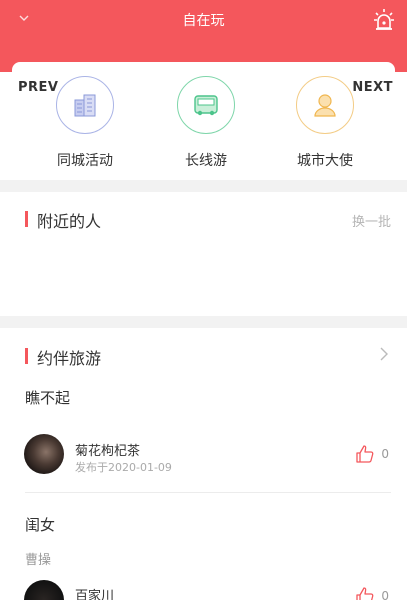 The height and width of the screenshot is (600, 407). Describe the element at coordinates (371, 220) in the screenshot. I see `refresh-button: 换一批` at that location.